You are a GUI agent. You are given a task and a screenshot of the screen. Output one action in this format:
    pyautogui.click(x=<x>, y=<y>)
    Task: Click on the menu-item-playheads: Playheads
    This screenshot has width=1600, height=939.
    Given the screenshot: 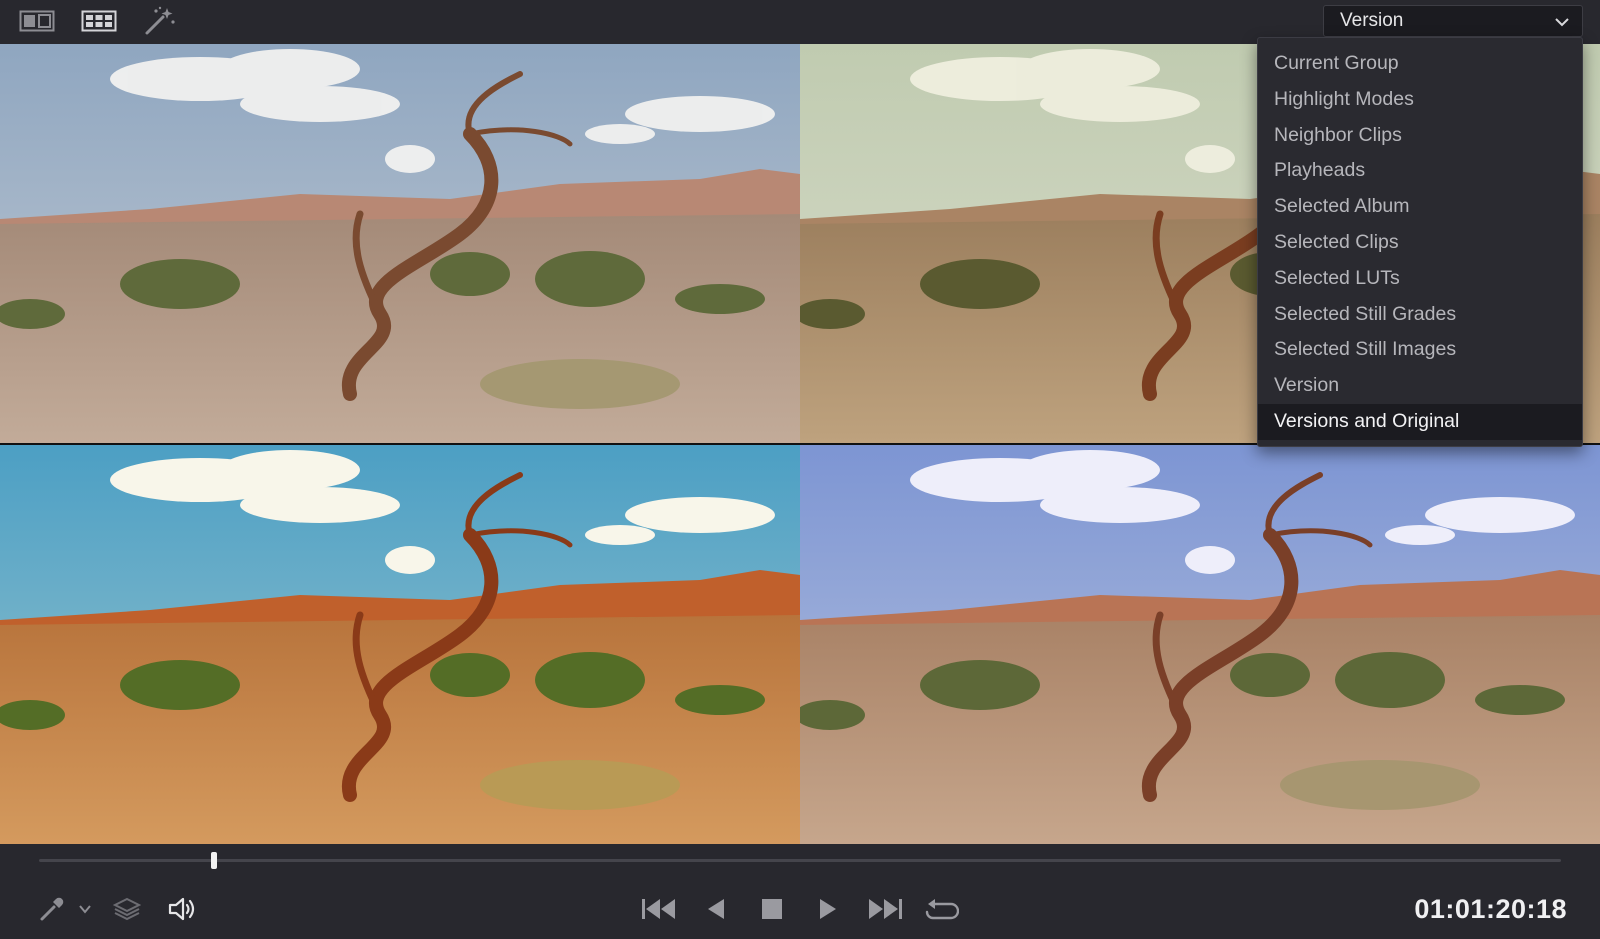 What is the action you would take?
    pyautogui.click(x=1420, y=171)
    